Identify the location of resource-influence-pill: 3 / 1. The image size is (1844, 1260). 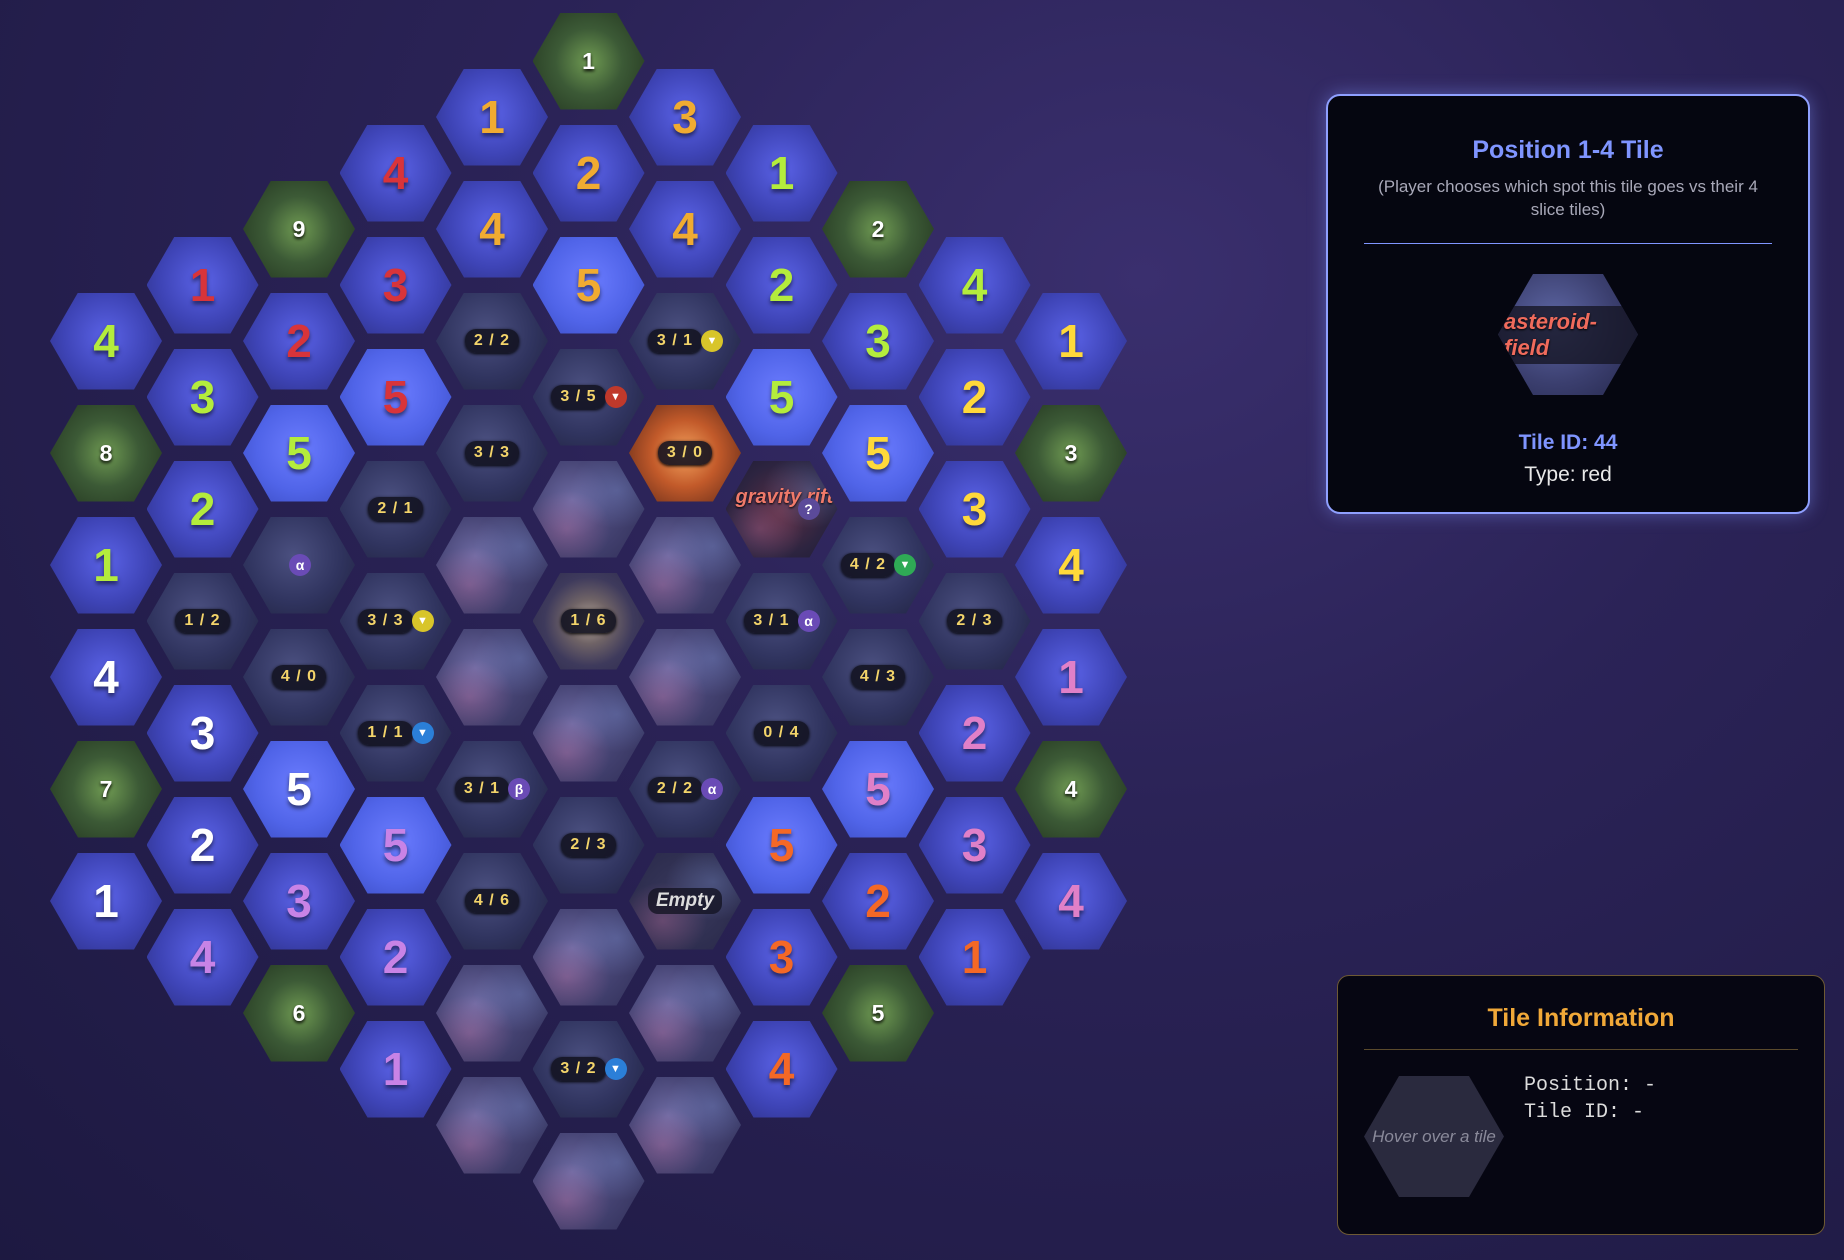
(482, 789).